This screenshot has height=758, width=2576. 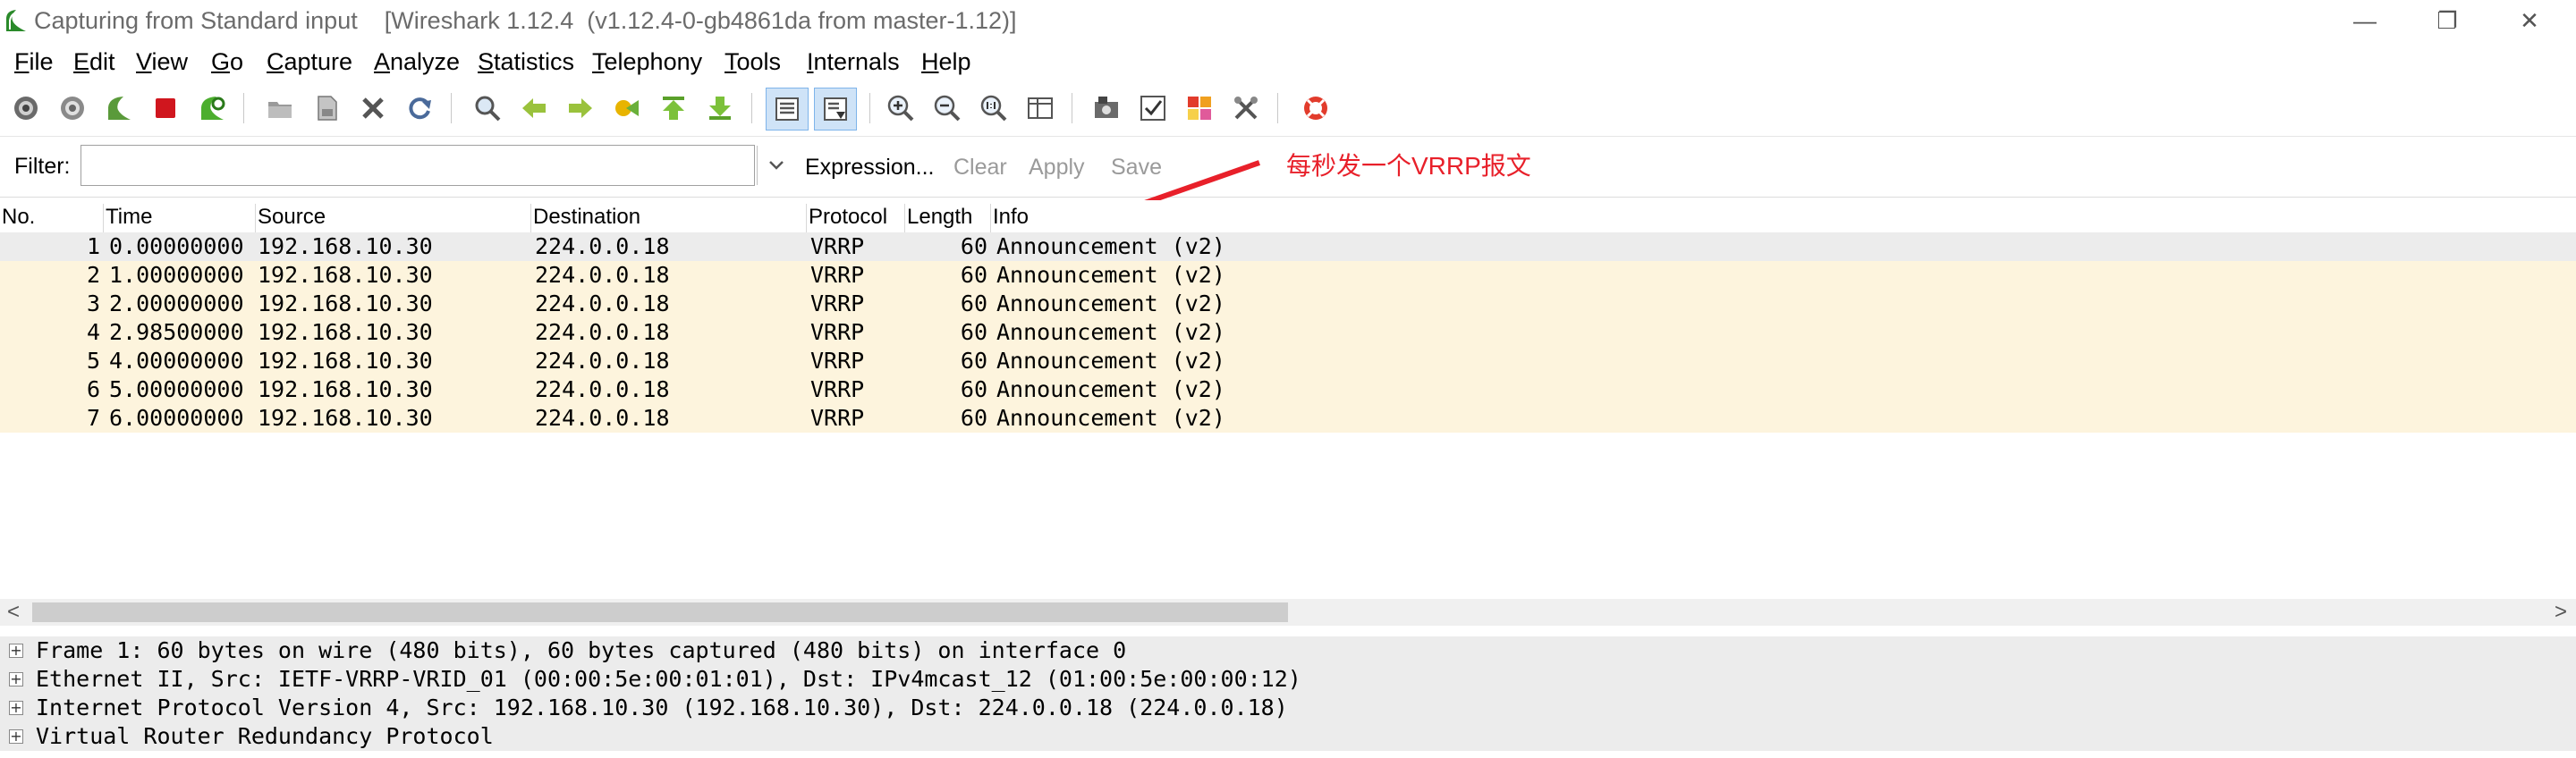 What do you see at coordinates (52, 218) in the screenshot?
I see `column-header-no: No.` at bounding box center [52, 218].